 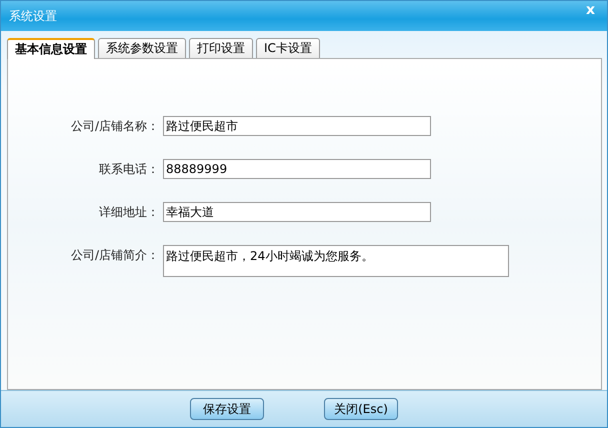 I want to click on window-title: 系统设置, so click(x=33, y=16).